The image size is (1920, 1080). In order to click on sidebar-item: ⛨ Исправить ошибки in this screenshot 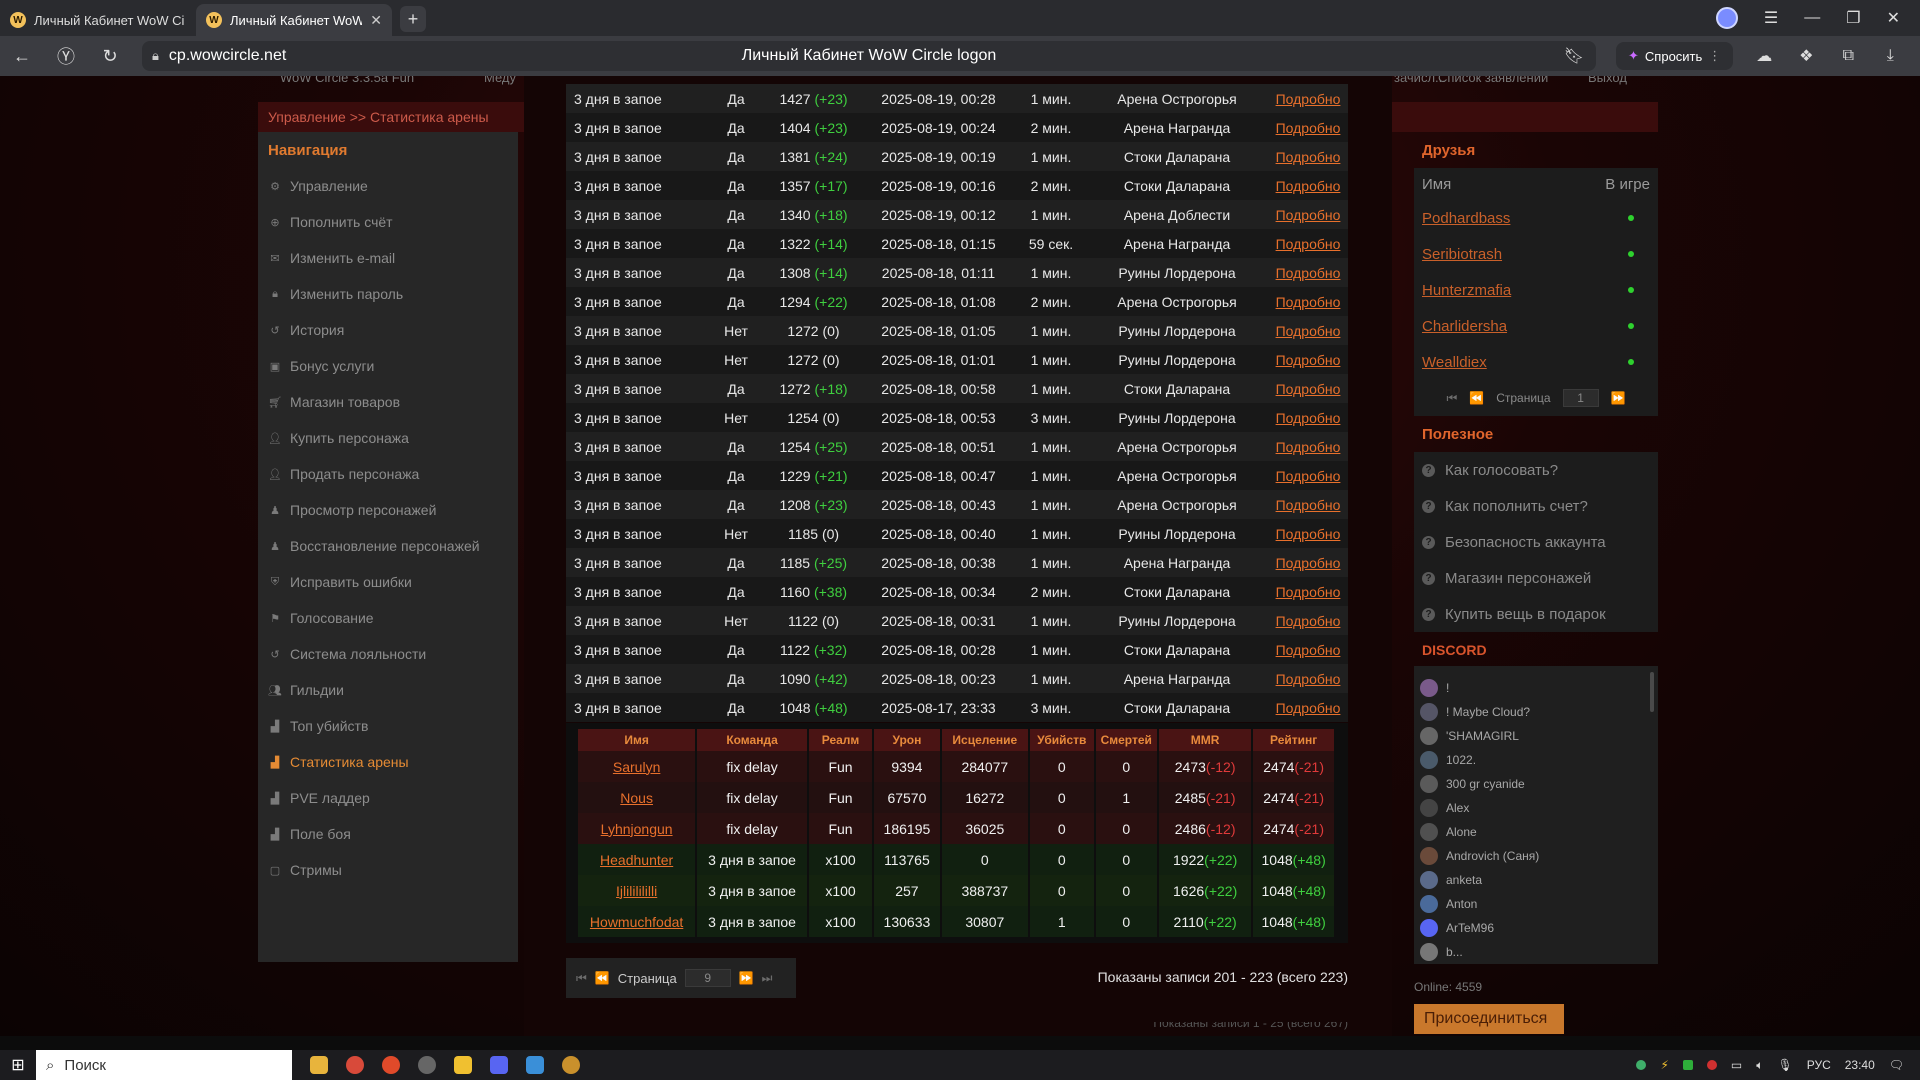, I will do `click(388, 582)`.